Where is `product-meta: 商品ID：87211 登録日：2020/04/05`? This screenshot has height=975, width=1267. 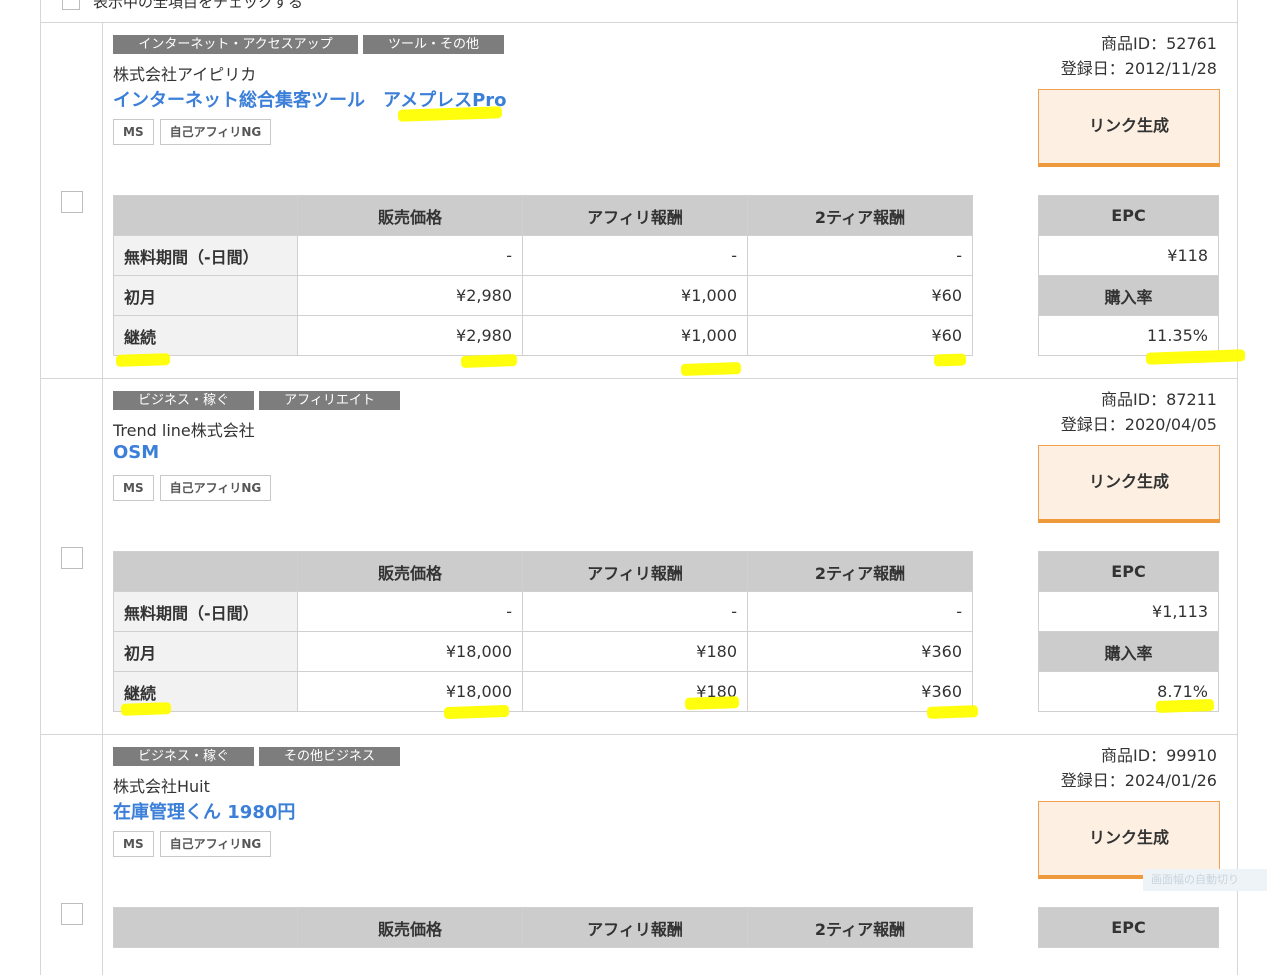
product-meta: 商品ID：87211 登録日：2020/04/05 is located at coordinates (1139, 412).